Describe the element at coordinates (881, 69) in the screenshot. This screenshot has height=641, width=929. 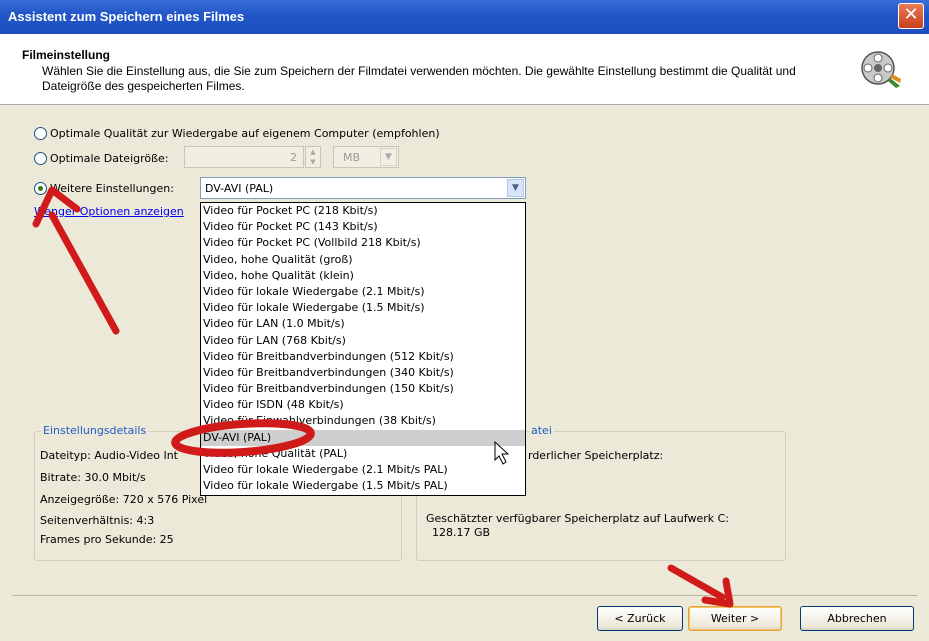
I see `film-reel-icon` at that location.